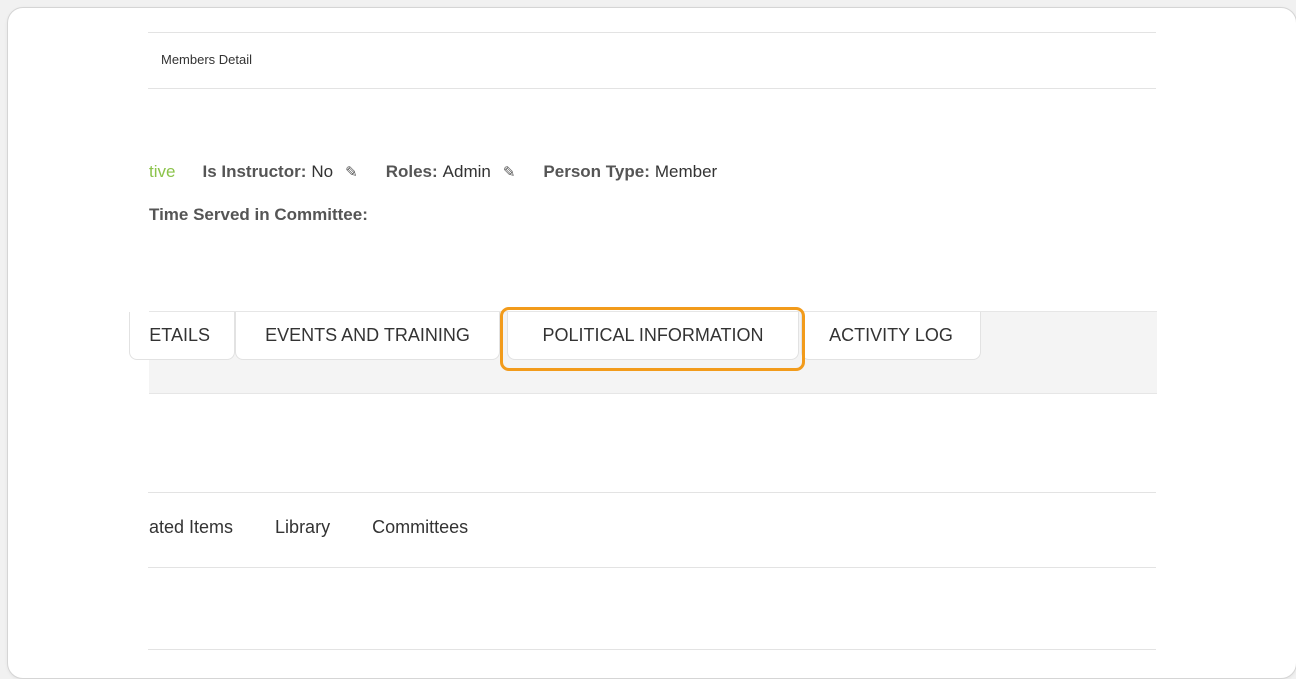 The height and width of the screenshot is (679, 1296). Describe the element at coordinates (322, 171) in the screenshot. I see `instructor-value: No` at that location.